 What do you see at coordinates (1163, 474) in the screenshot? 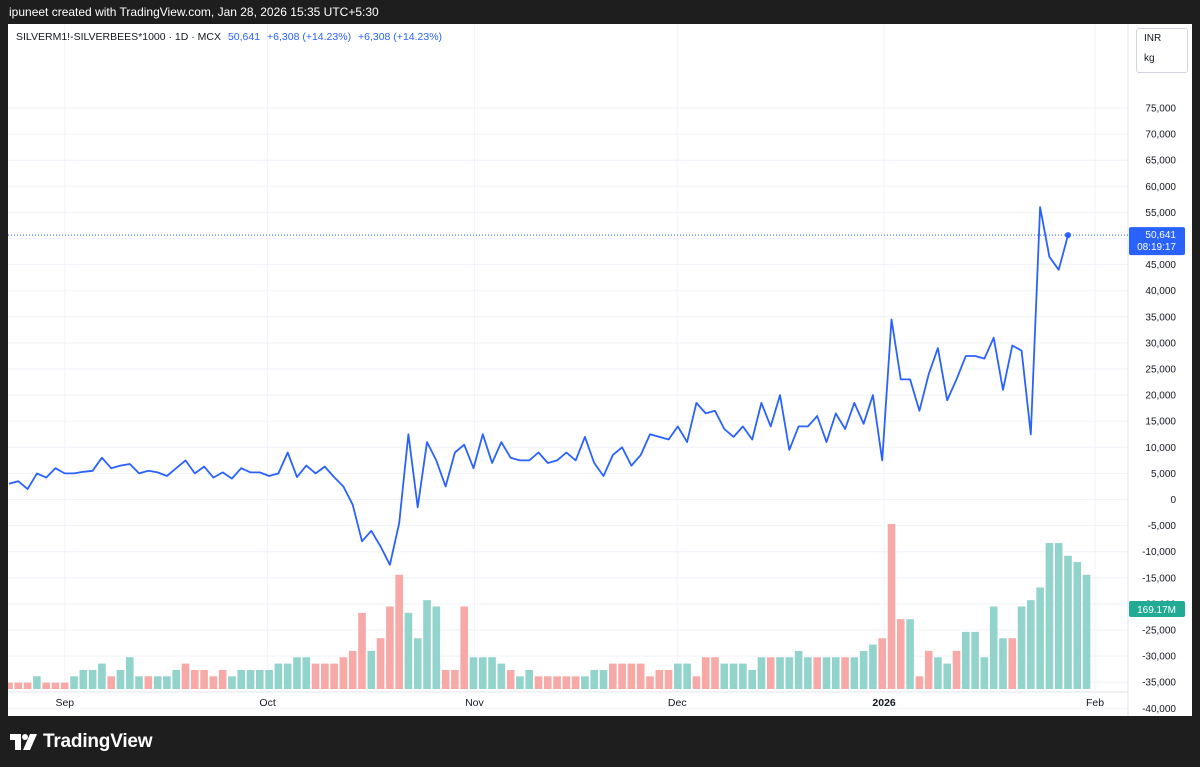
I see `y-tick-label: 5,000` at bounding box center [1163, 474].